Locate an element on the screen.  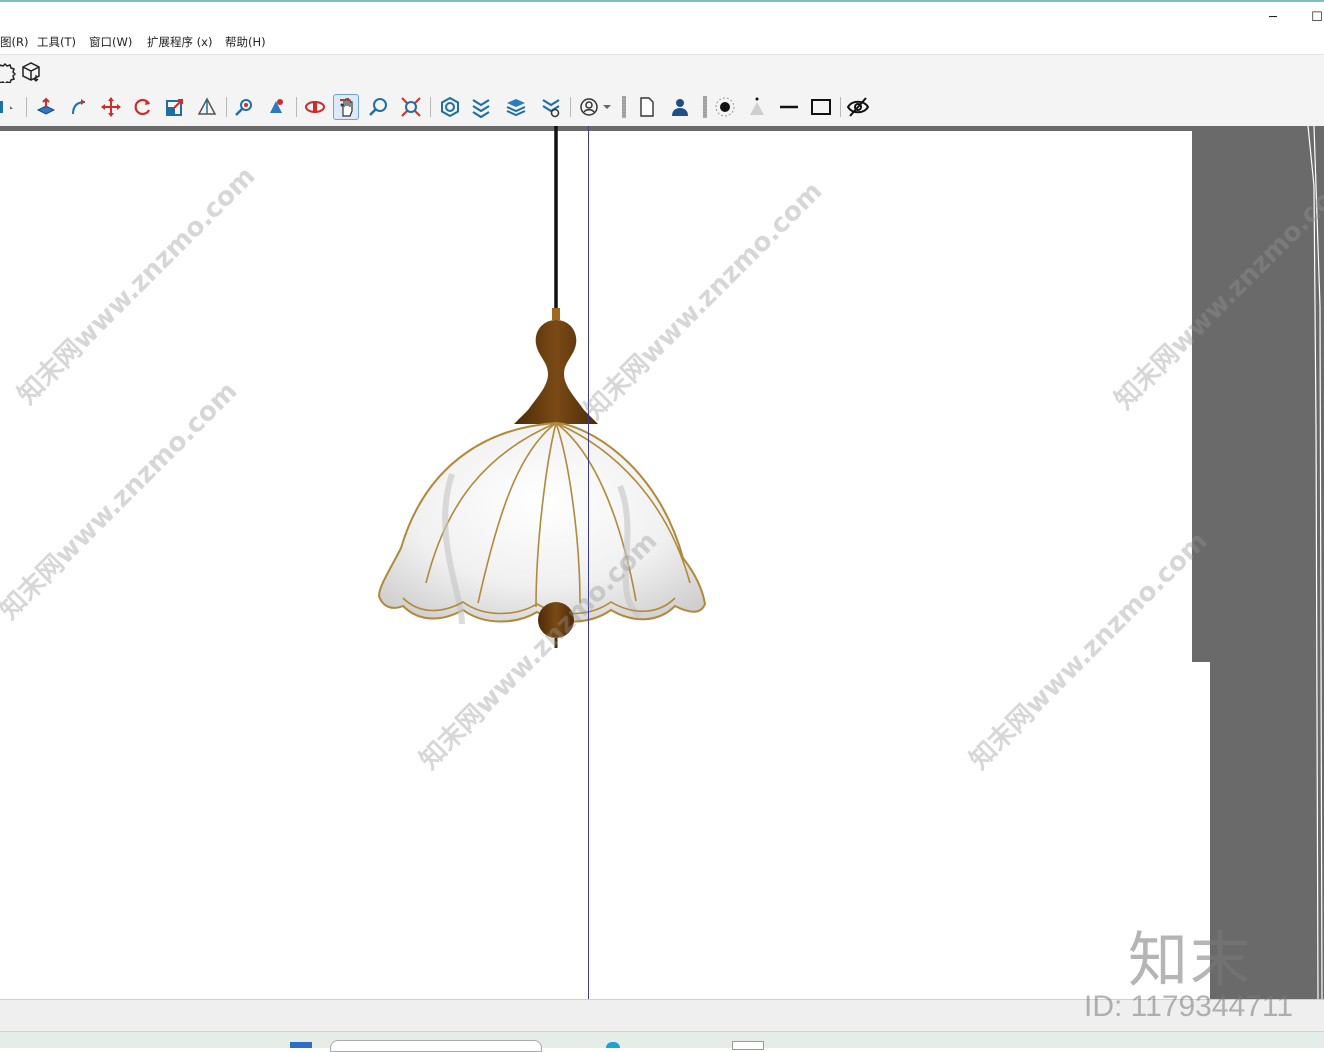
extension-warehouse-icon is located at coordinates (551, 107).